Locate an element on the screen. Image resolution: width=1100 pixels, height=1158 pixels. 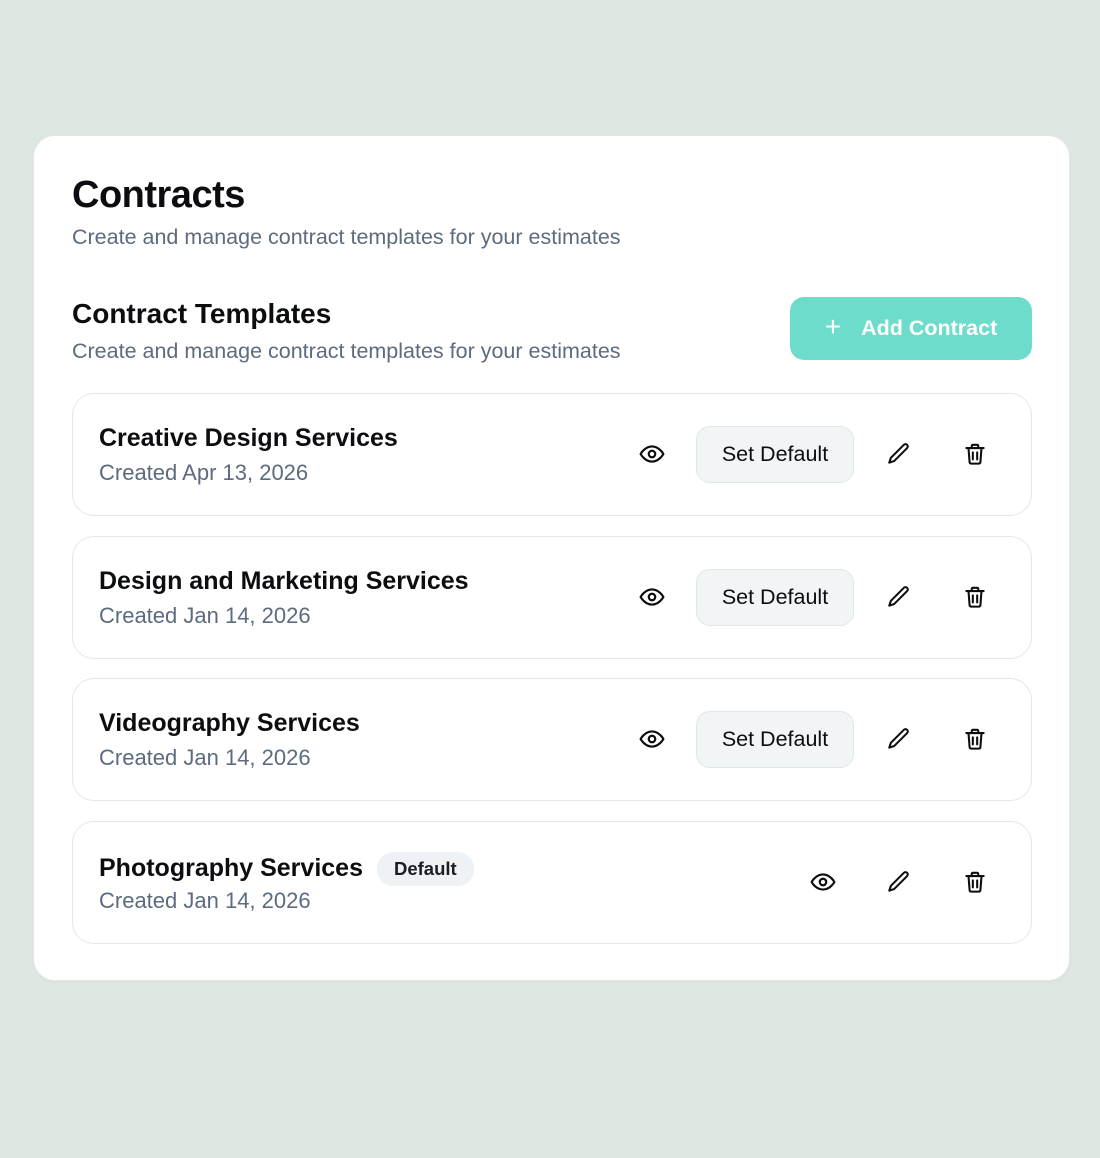
contract-created-date: Created Apr 13, 2026 is located at coordinates (204, 472).